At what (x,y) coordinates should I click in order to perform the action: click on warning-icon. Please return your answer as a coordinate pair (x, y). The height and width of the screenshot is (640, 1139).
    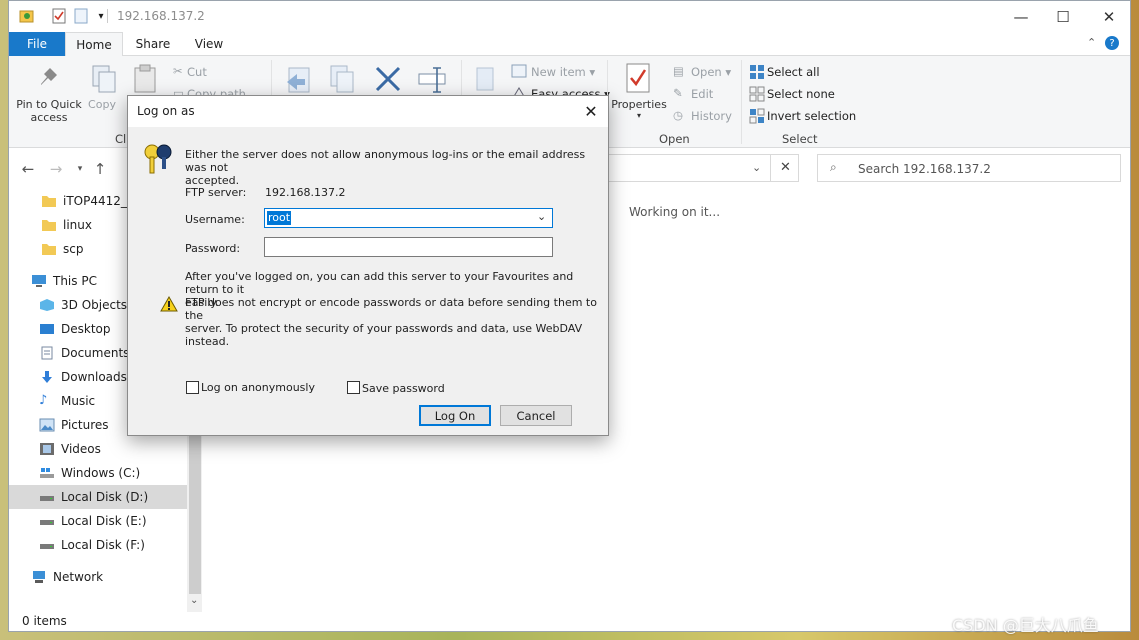
    Looking at the image, I should click on (169, 305).